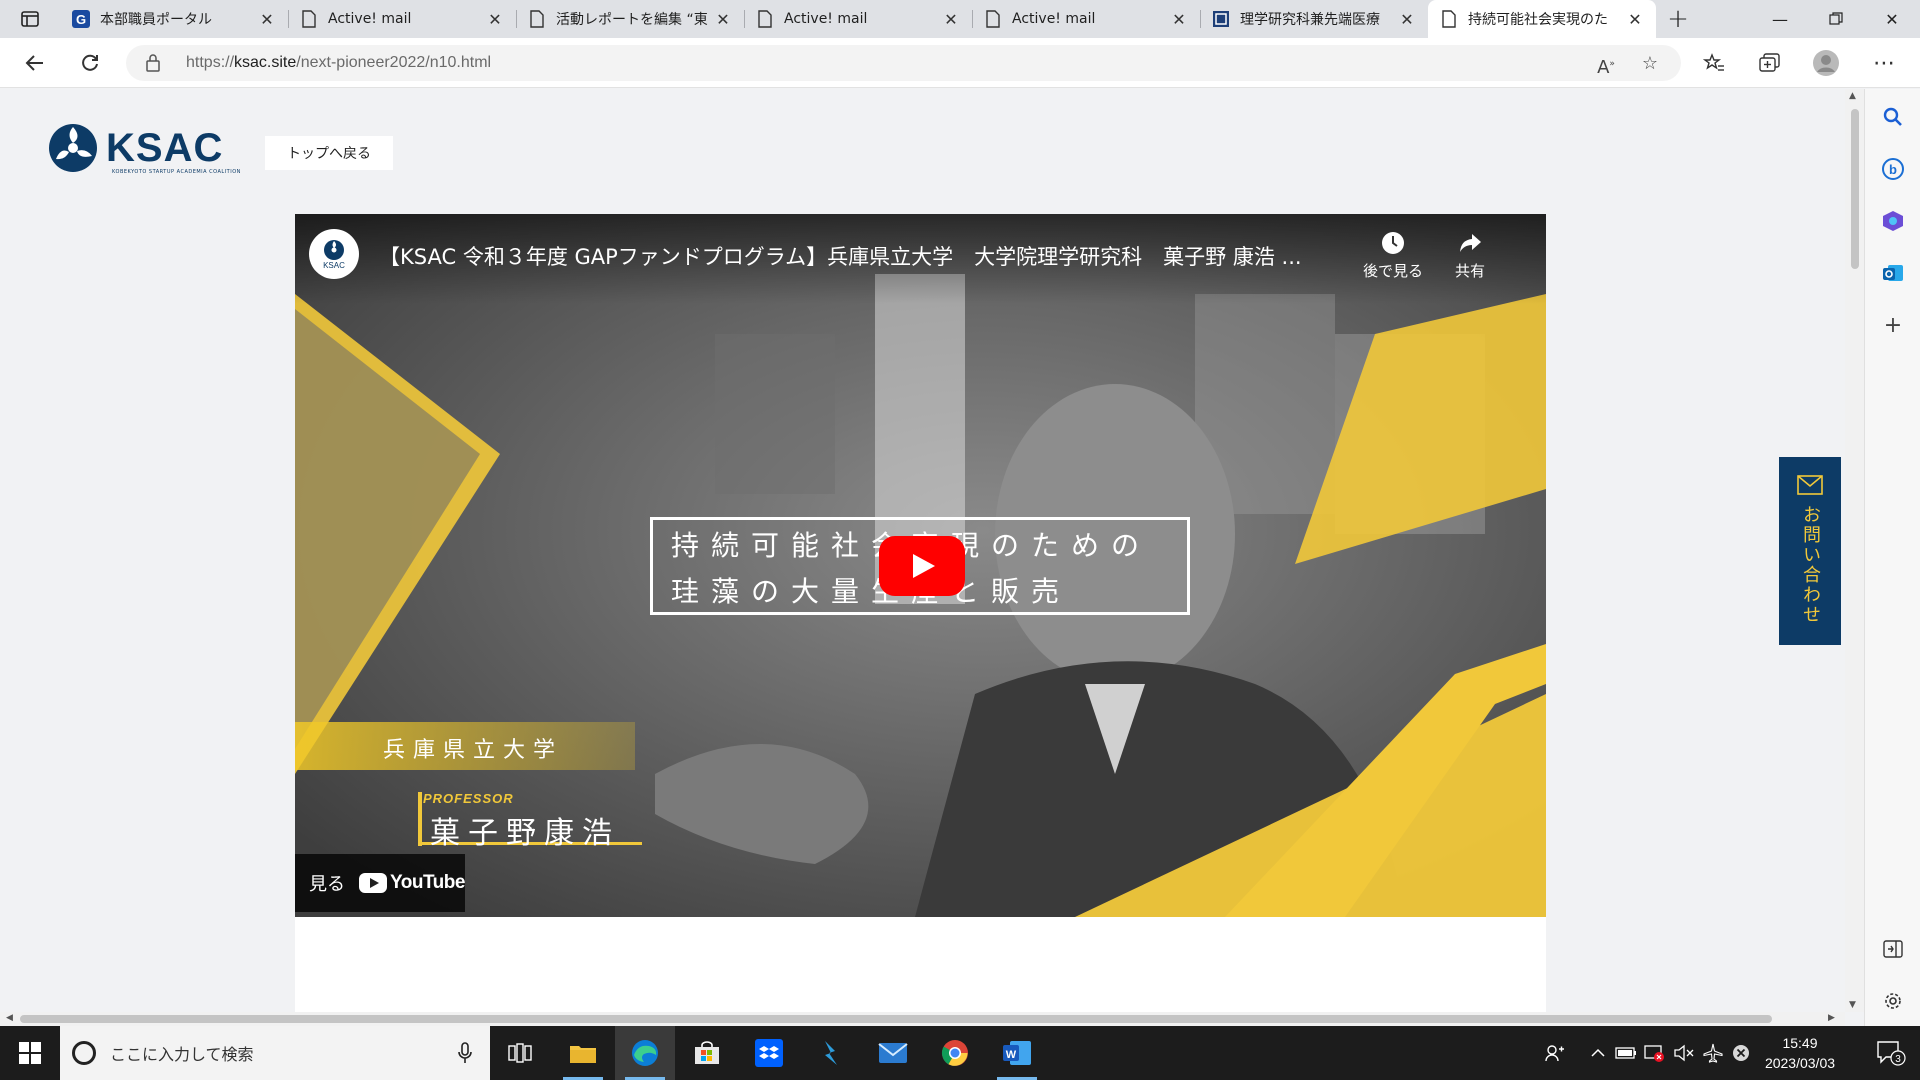  What do you see at coordinates (1741, 1053) in the screenshot?
I see `status-x-icon` at bounding box center [1741, 1053].